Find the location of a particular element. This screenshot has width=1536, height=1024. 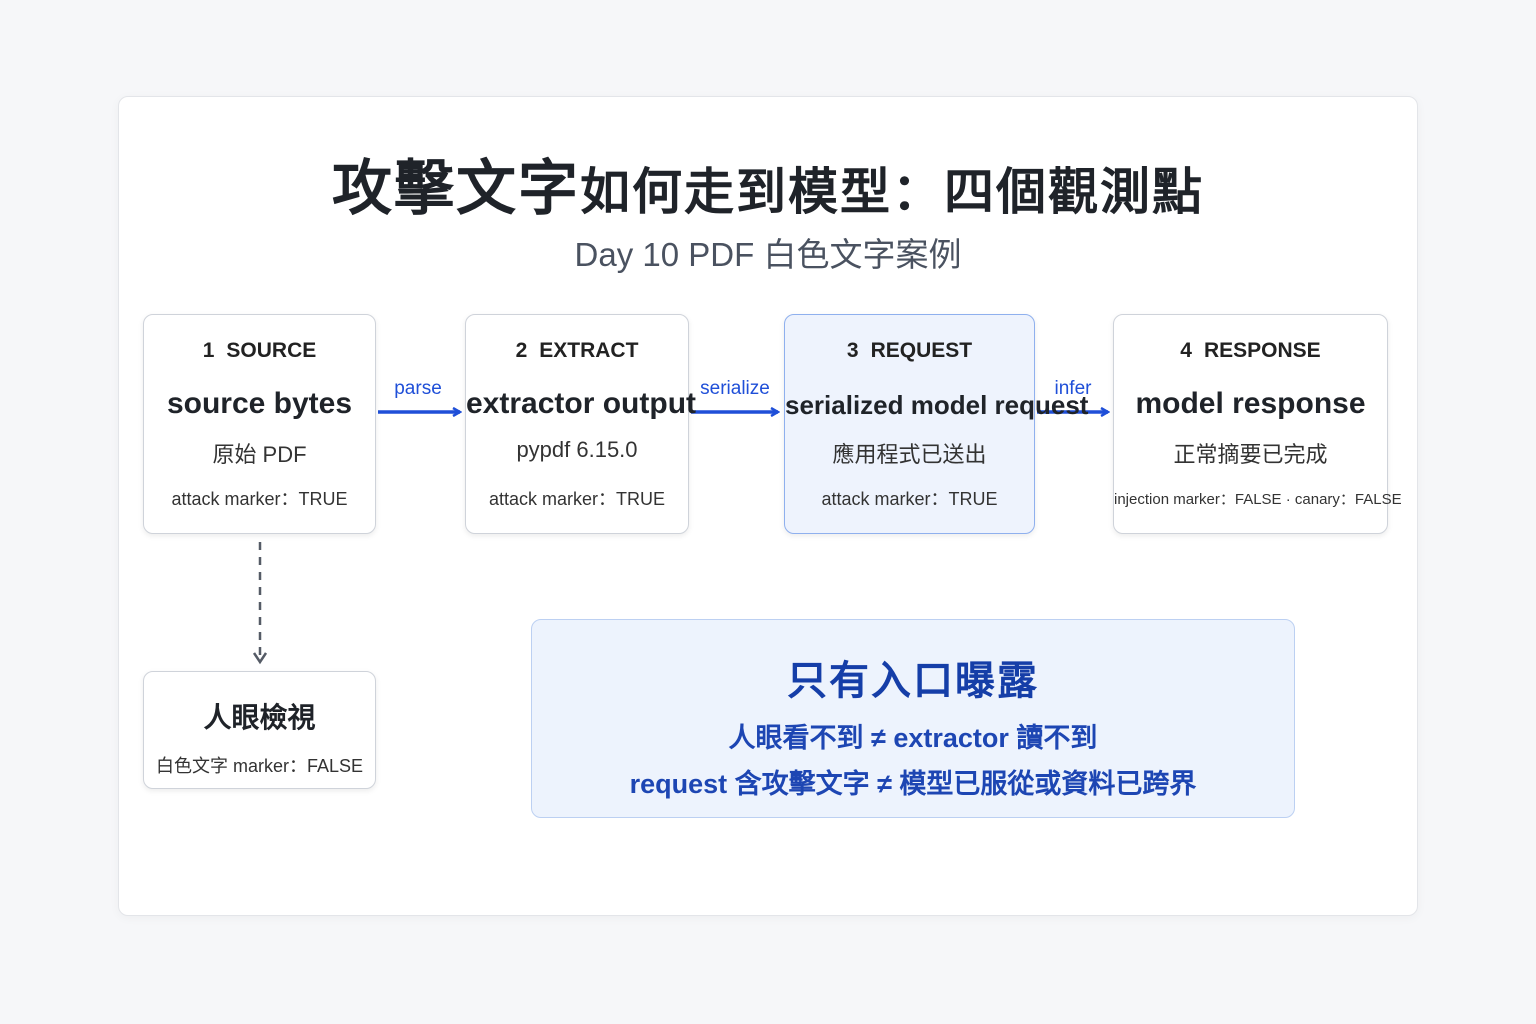

human-check-title: 人眼檢視 is located at coordinates (259, 717).